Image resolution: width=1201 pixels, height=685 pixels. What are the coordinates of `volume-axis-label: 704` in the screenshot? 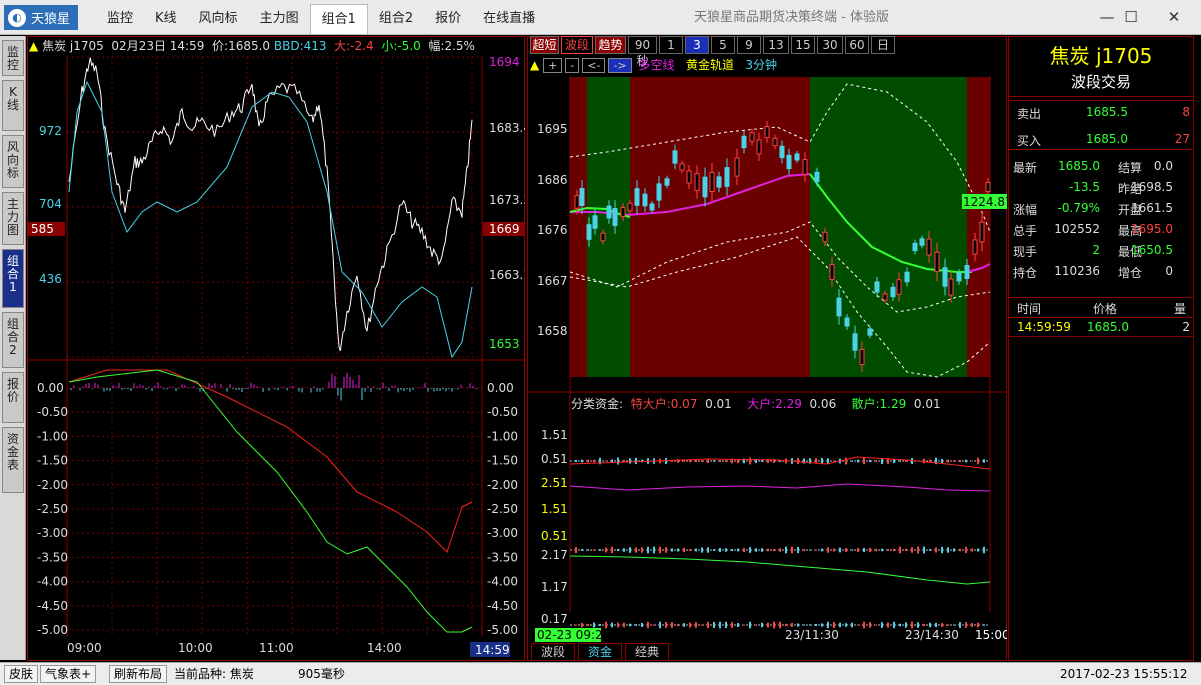 It's located at (50, 204).